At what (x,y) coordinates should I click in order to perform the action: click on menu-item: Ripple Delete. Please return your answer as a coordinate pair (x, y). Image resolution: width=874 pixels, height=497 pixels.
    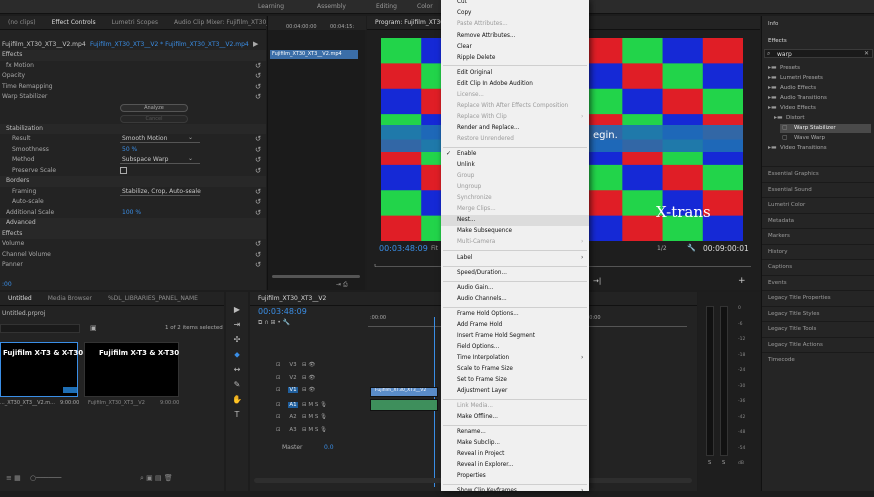
    Looking at the image, I should click on (515, 58).